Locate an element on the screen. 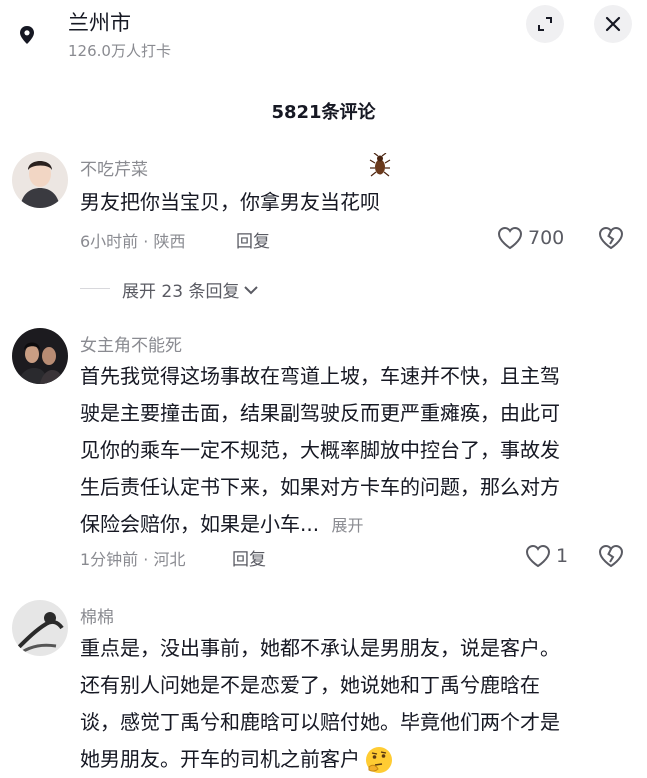 This screenshot has height=778, width=647. comment-text-line-last: 保险会赔你，如果是小车... 展开 is located at coordinates (320, 525).